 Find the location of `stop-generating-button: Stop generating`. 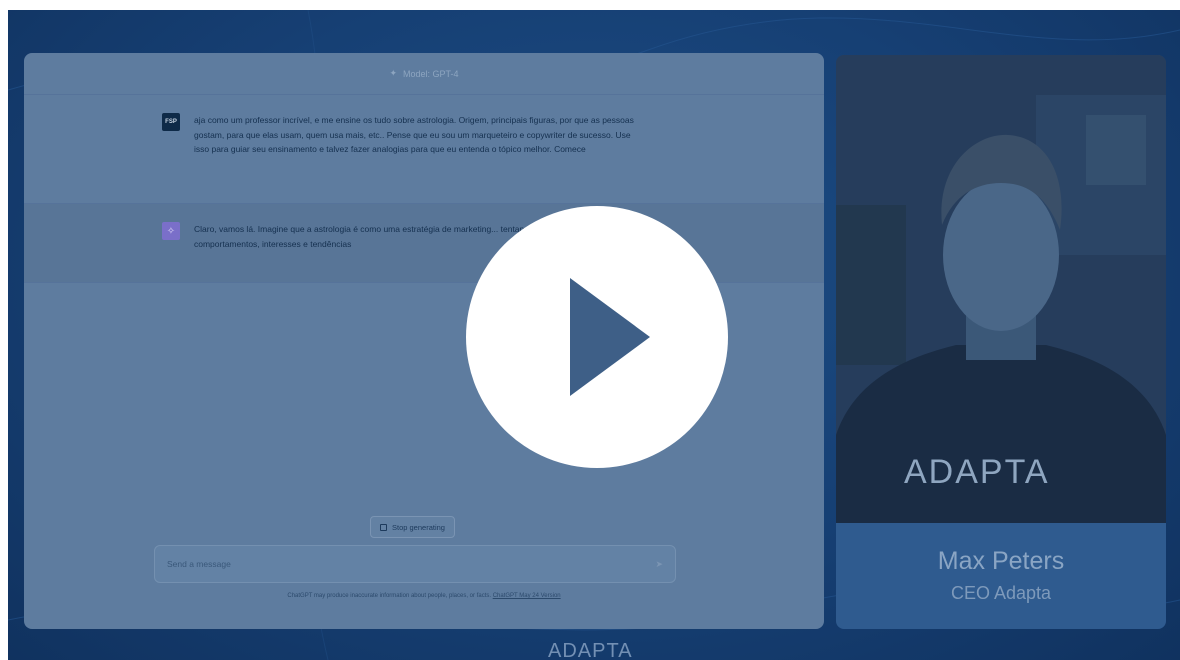

stop-generating-button: Stop generating is located at coordinates (412, 527).